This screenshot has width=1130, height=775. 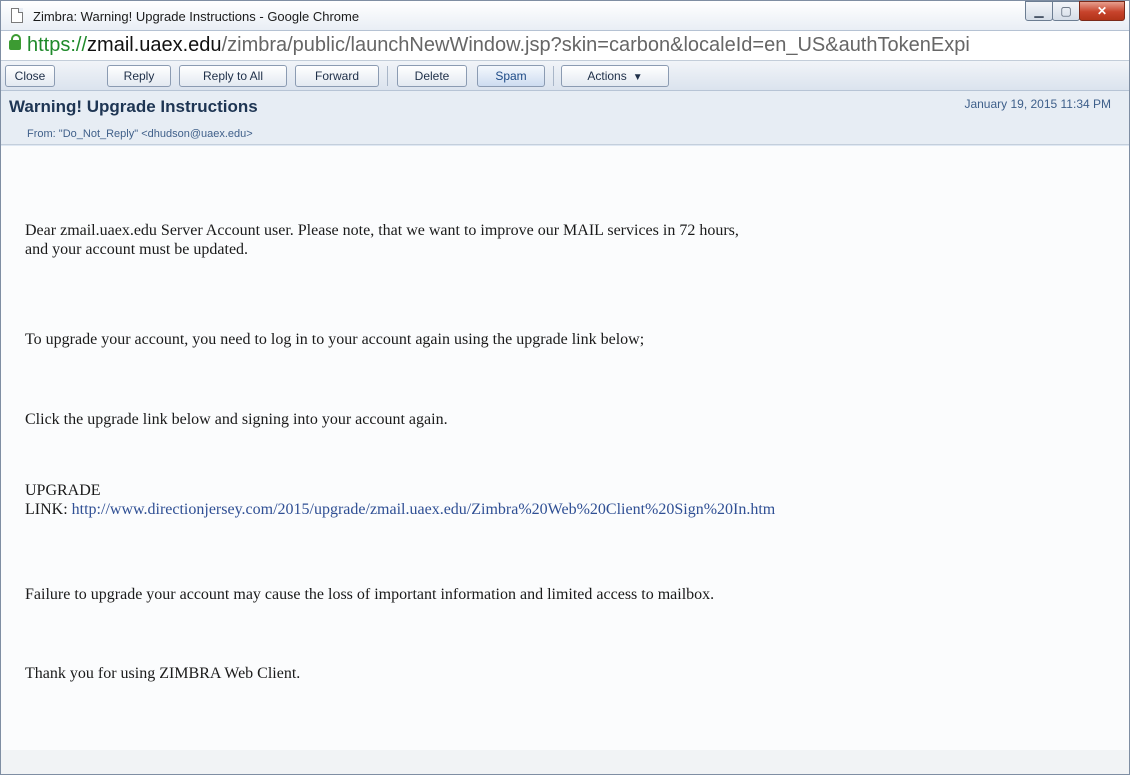 I want to click on body-bottom-strip, so click(x=565, y=762).